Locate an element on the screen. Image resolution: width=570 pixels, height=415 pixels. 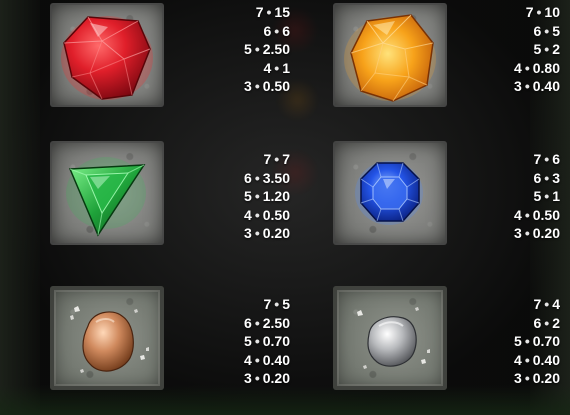
red-gem-tile is located at coordinates (107, 55).